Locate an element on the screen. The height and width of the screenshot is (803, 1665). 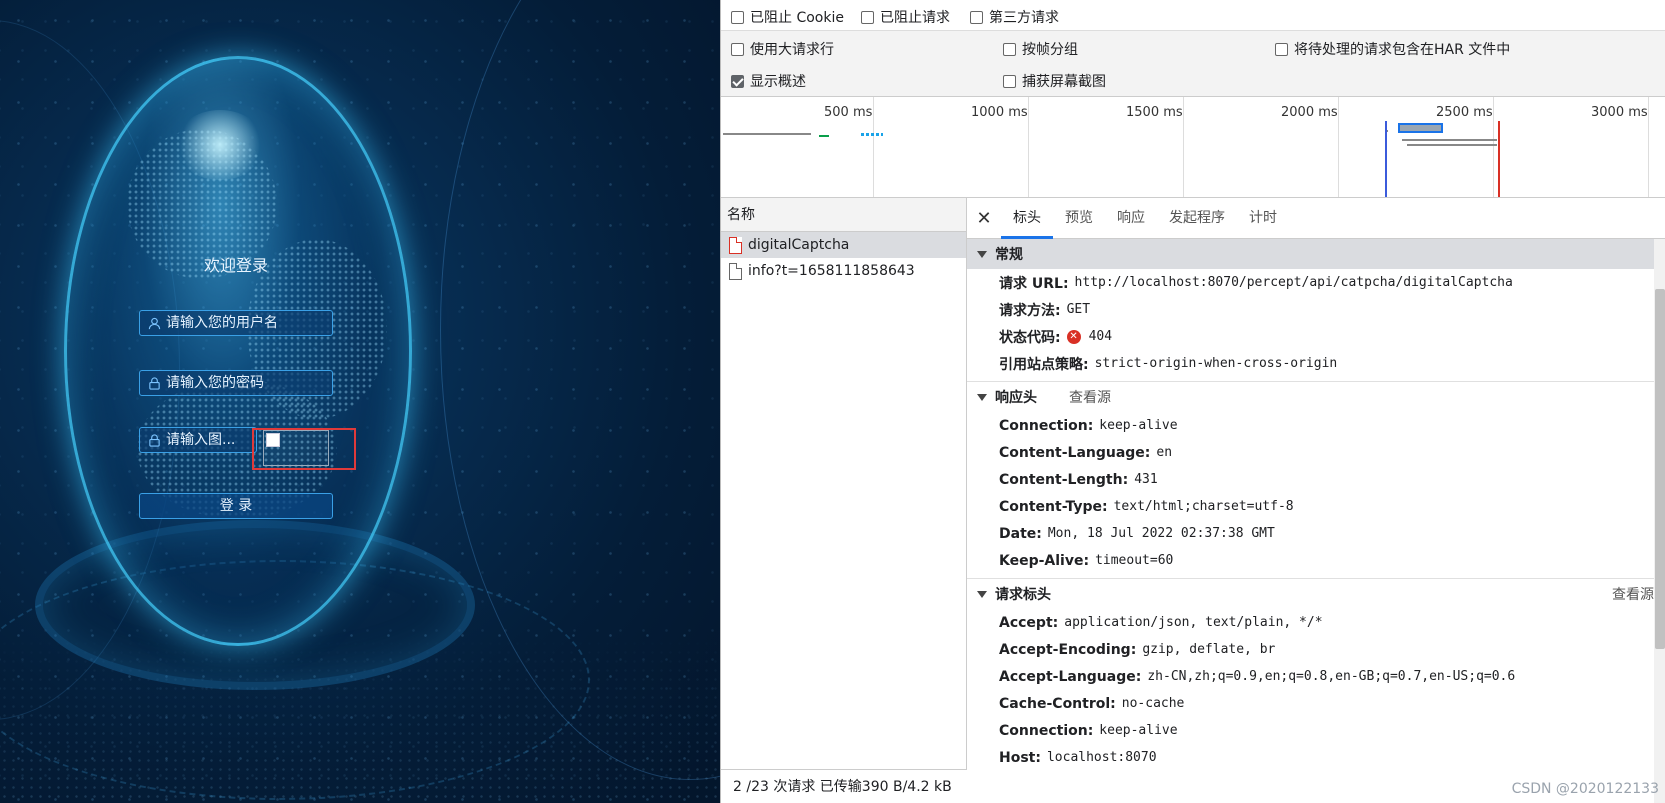
group-by-frame-checkbox: 按帧分组 is located at coordinates (1040, 49).